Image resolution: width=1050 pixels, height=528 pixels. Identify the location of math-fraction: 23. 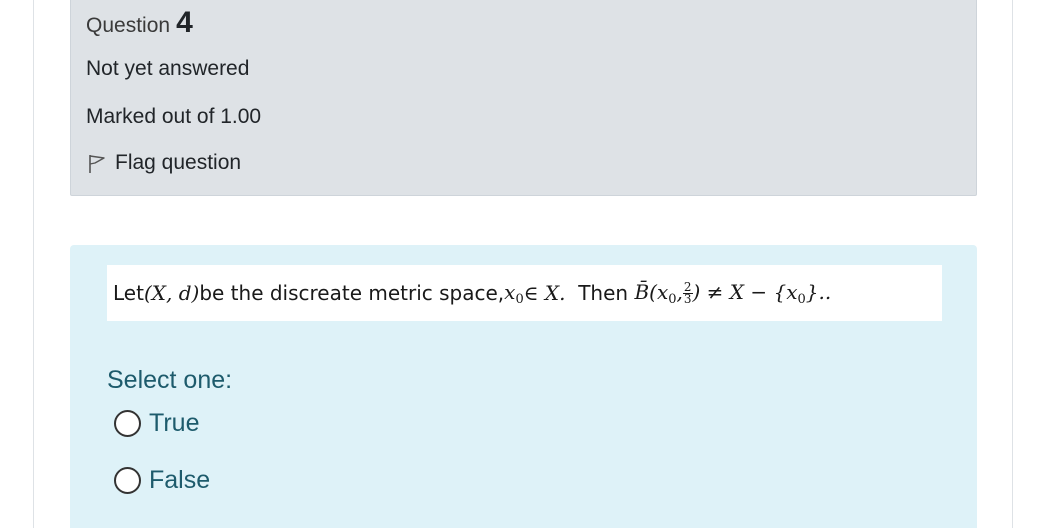
(687, 293).